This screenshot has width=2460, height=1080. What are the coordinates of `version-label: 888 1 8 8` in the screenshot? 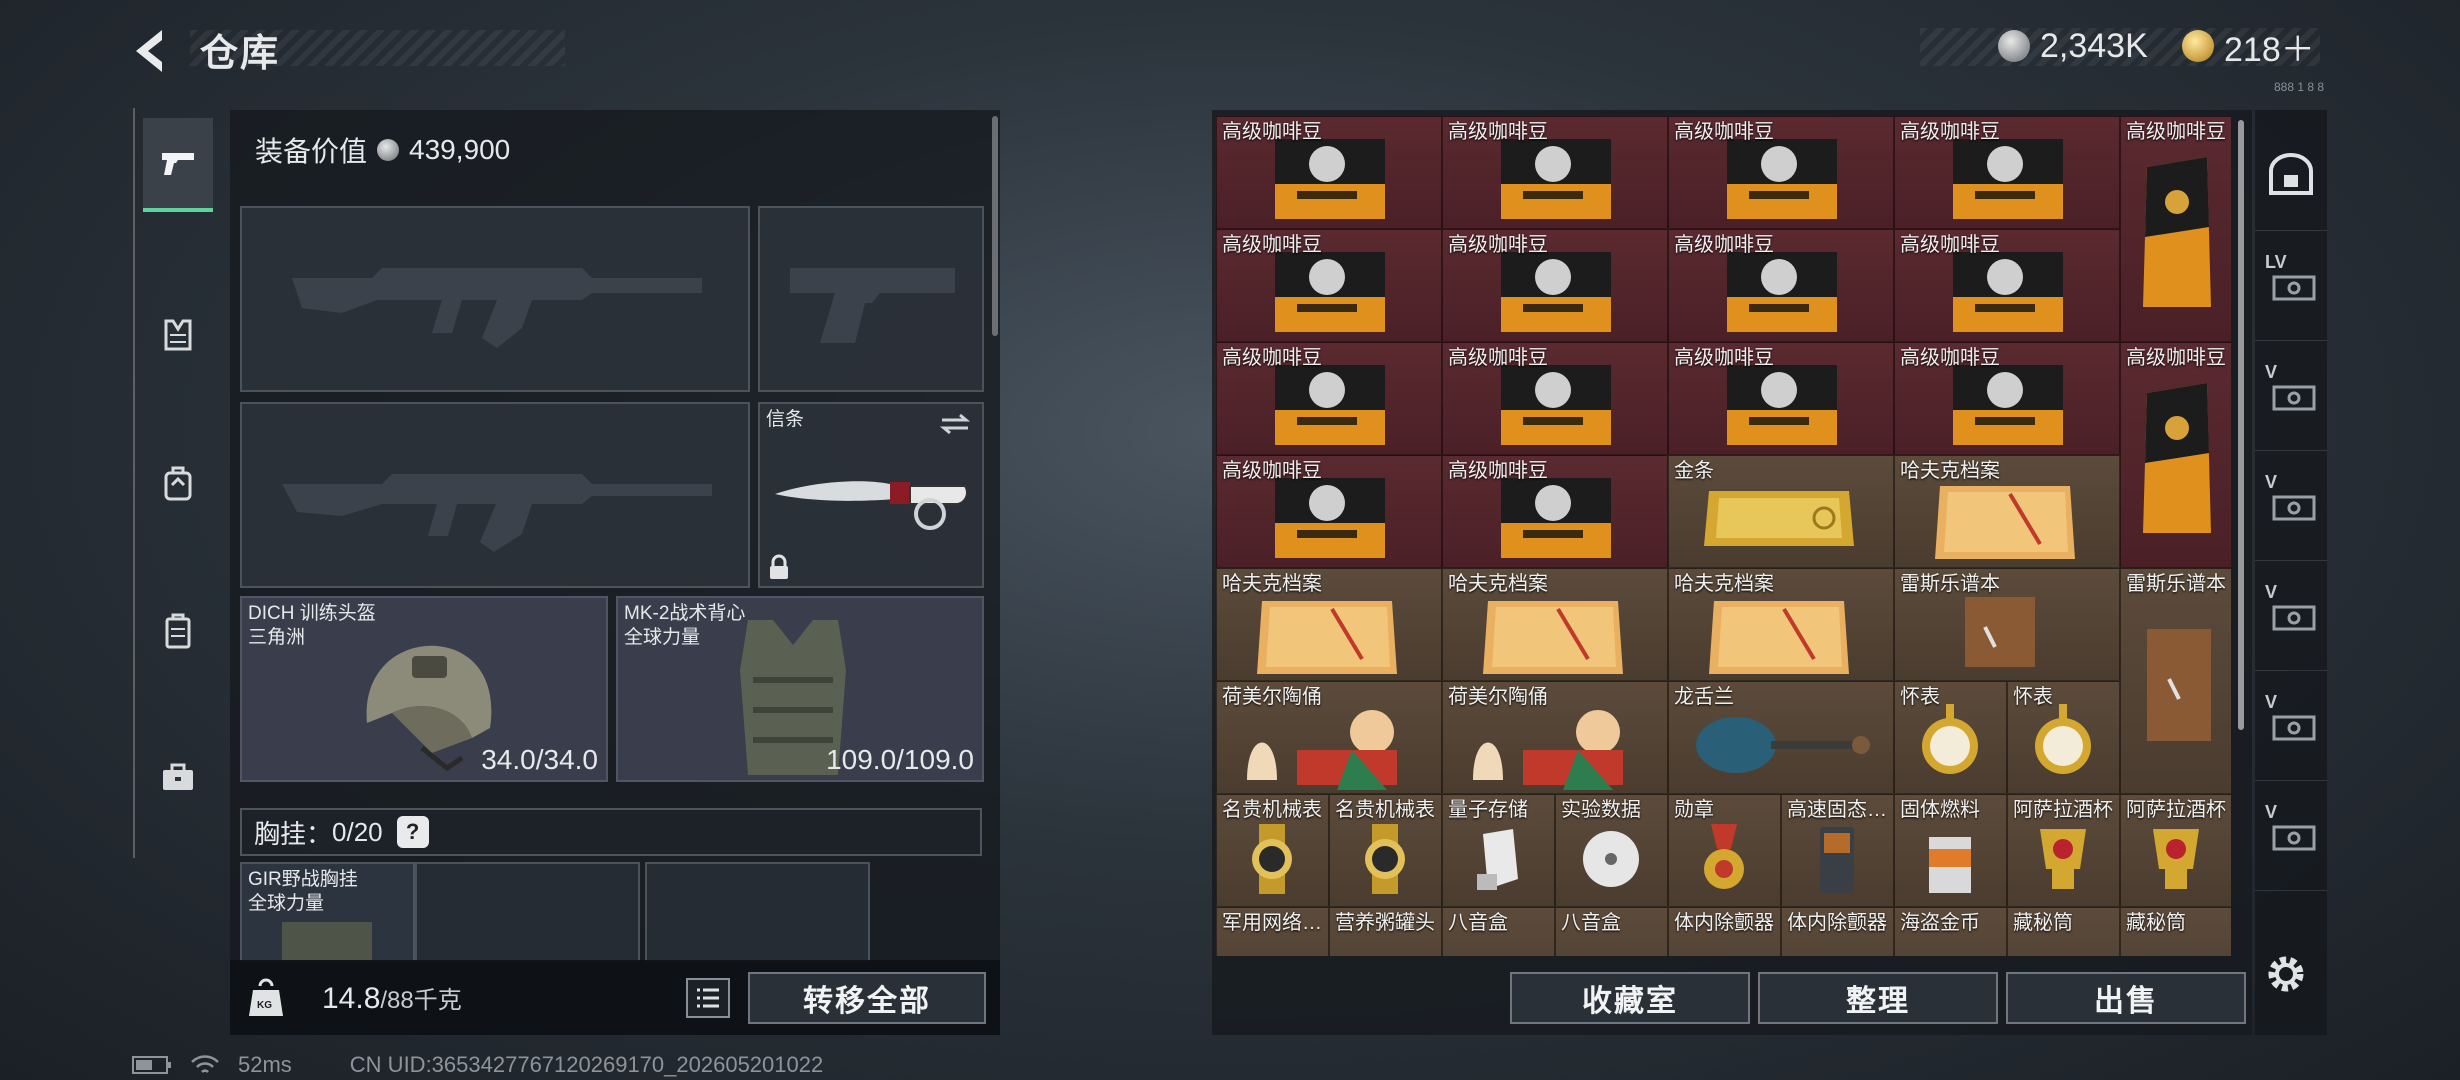 It's located at (2299, 87).